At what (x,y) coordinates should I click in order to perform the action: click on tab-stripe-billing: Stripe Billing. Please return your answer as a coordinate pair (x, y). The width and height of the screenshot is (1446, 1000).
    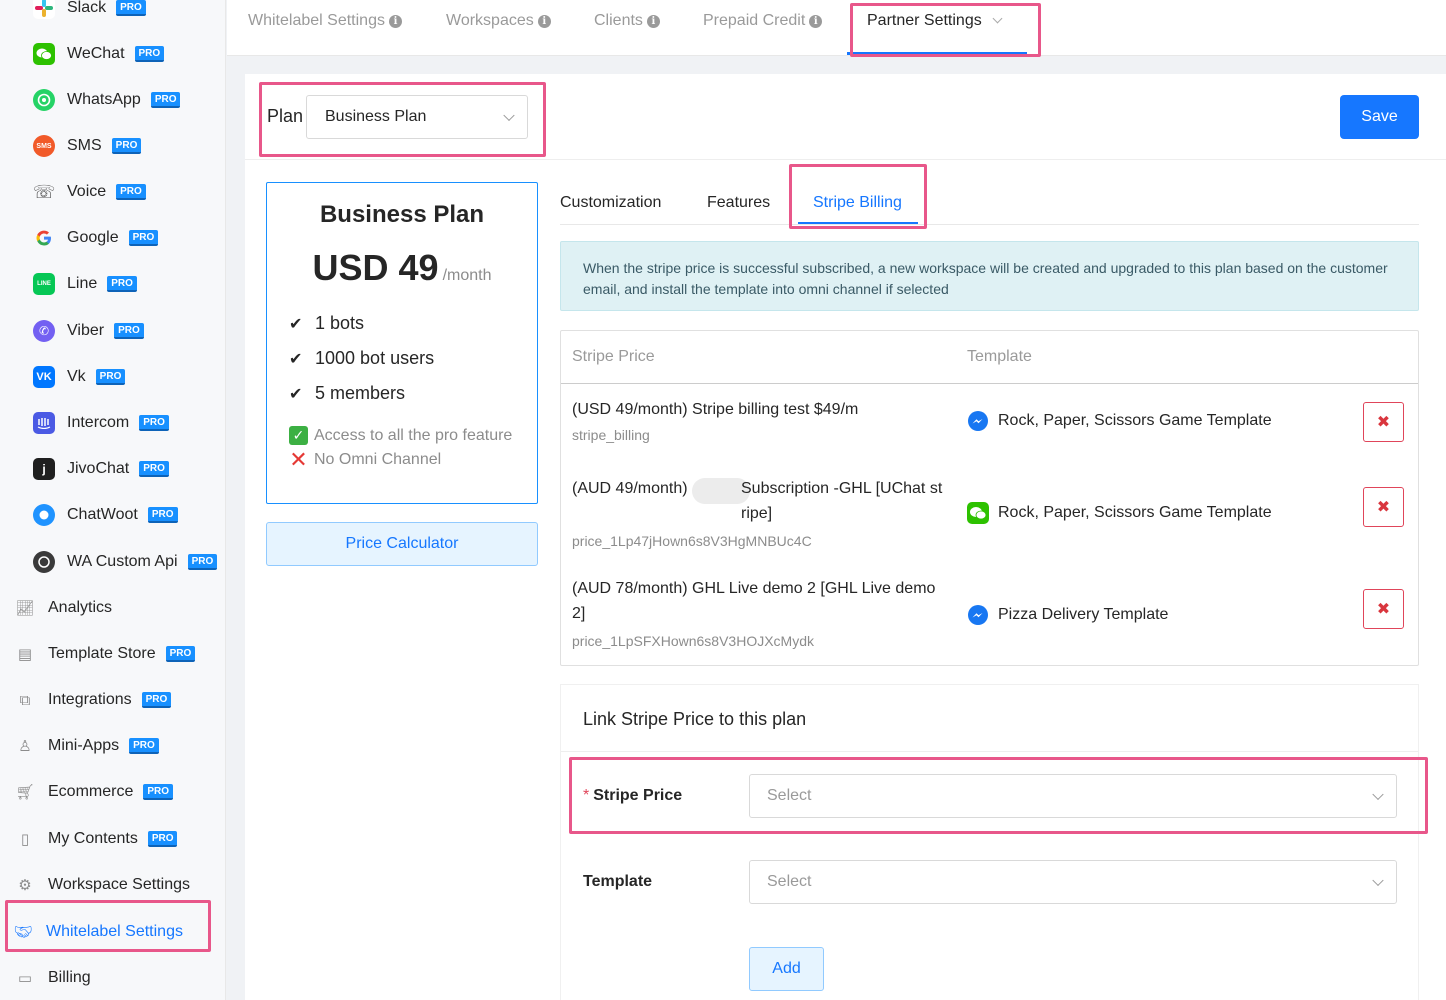
    Looking at the image, I should click on (857, 203).